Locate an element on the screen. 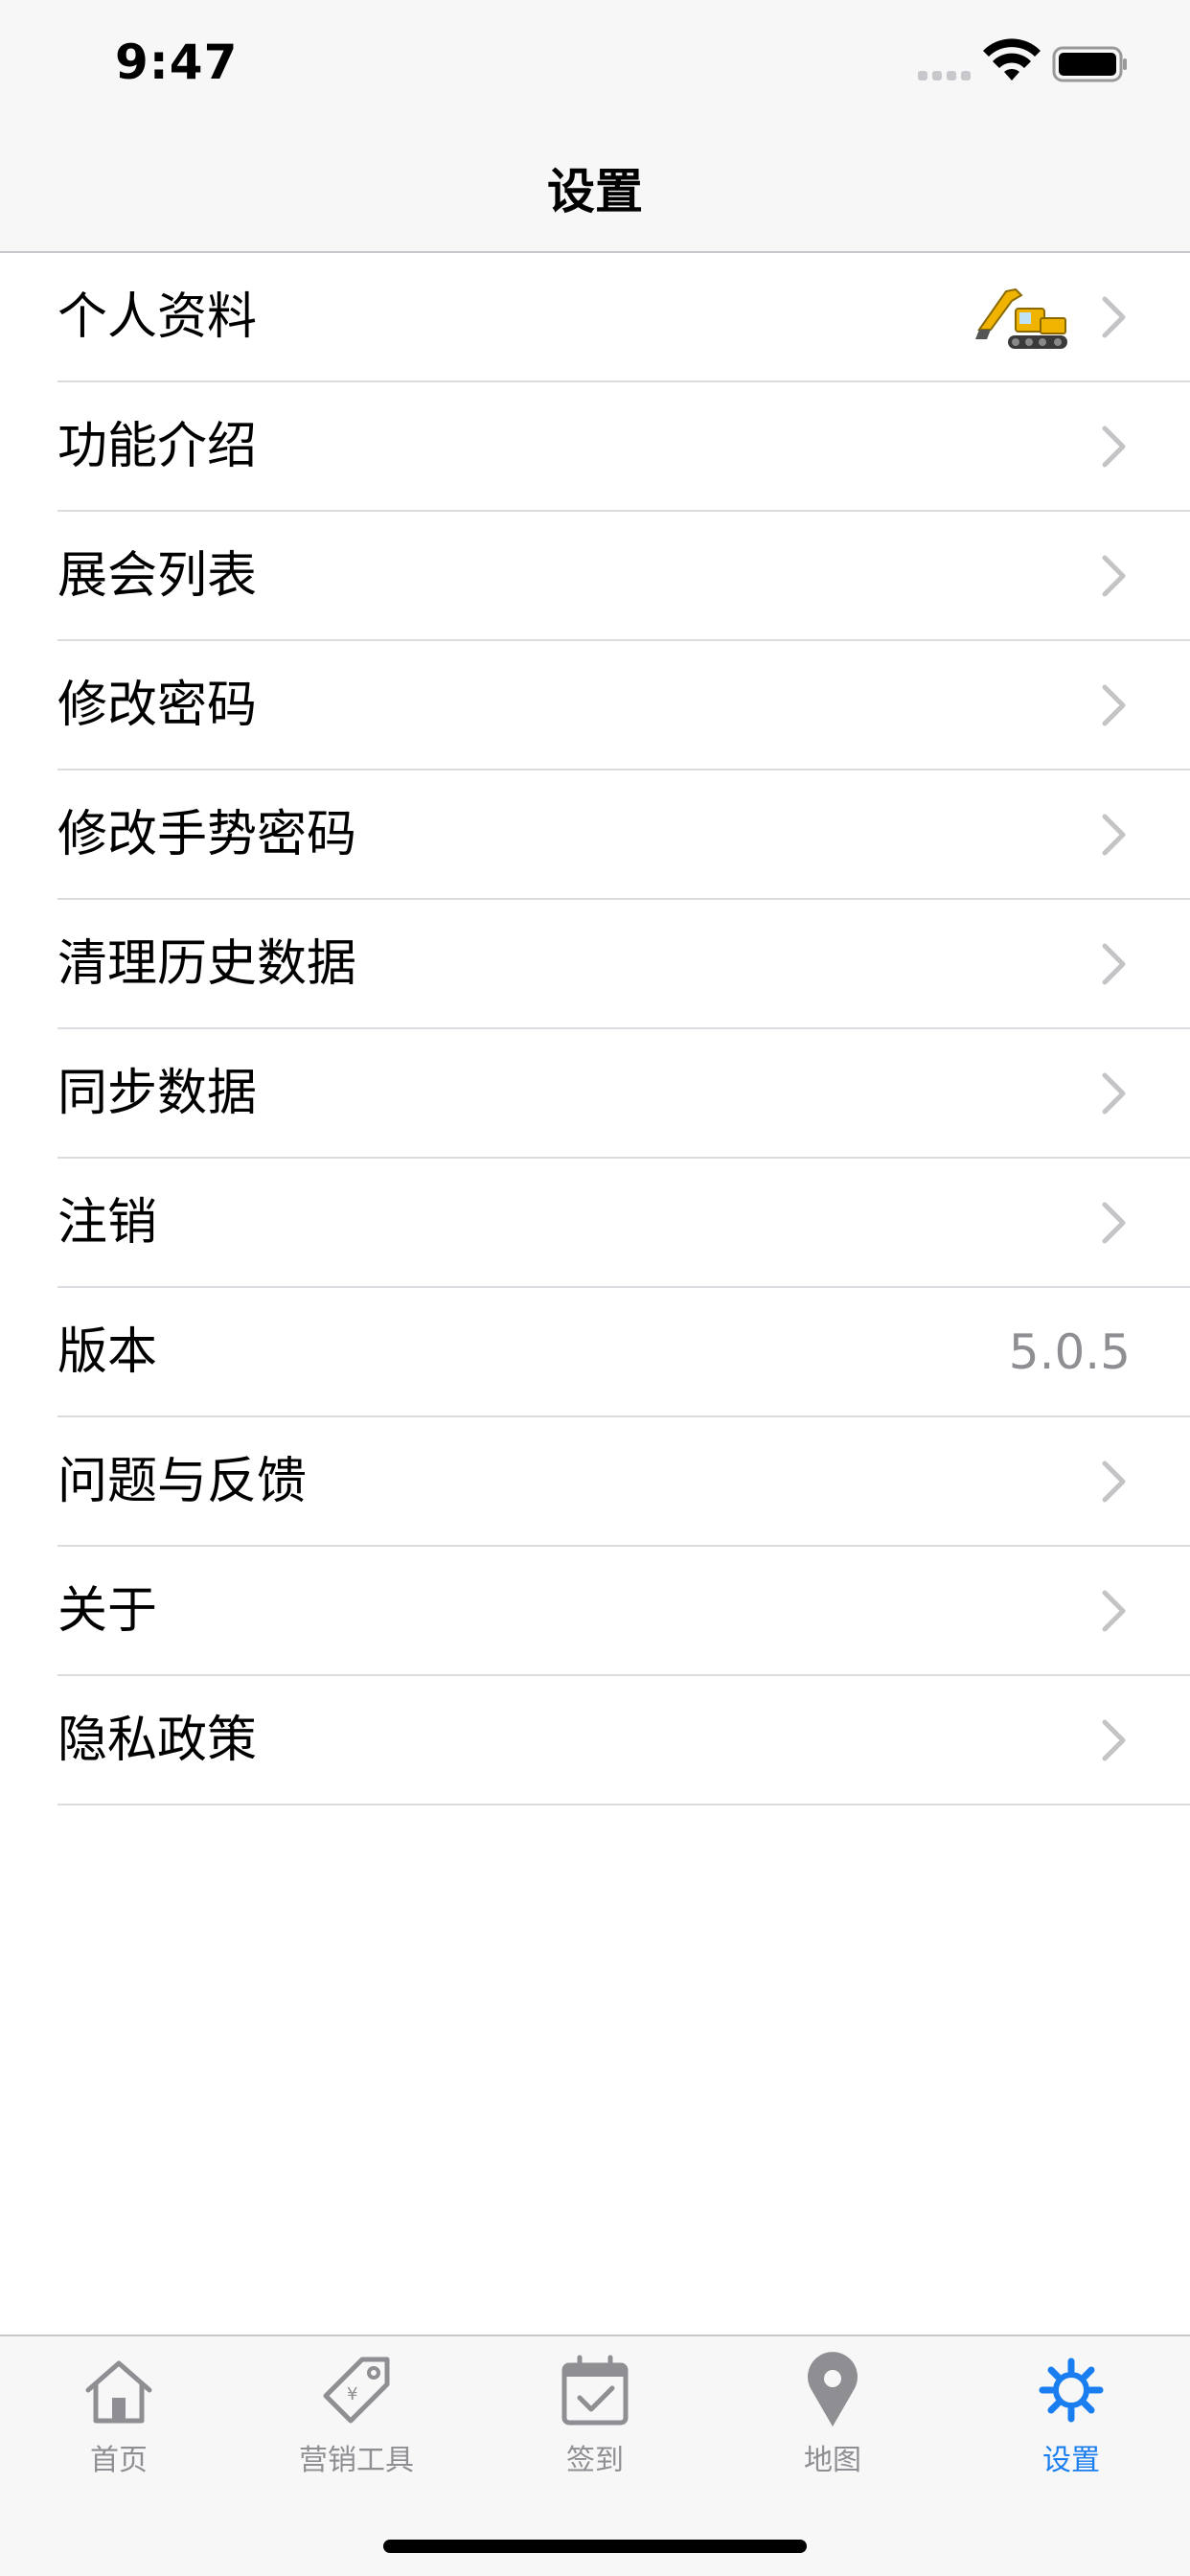 The width and height of the screenshot is (1190, 2576). page-title: 设置 is located at coordinates (595, 191).